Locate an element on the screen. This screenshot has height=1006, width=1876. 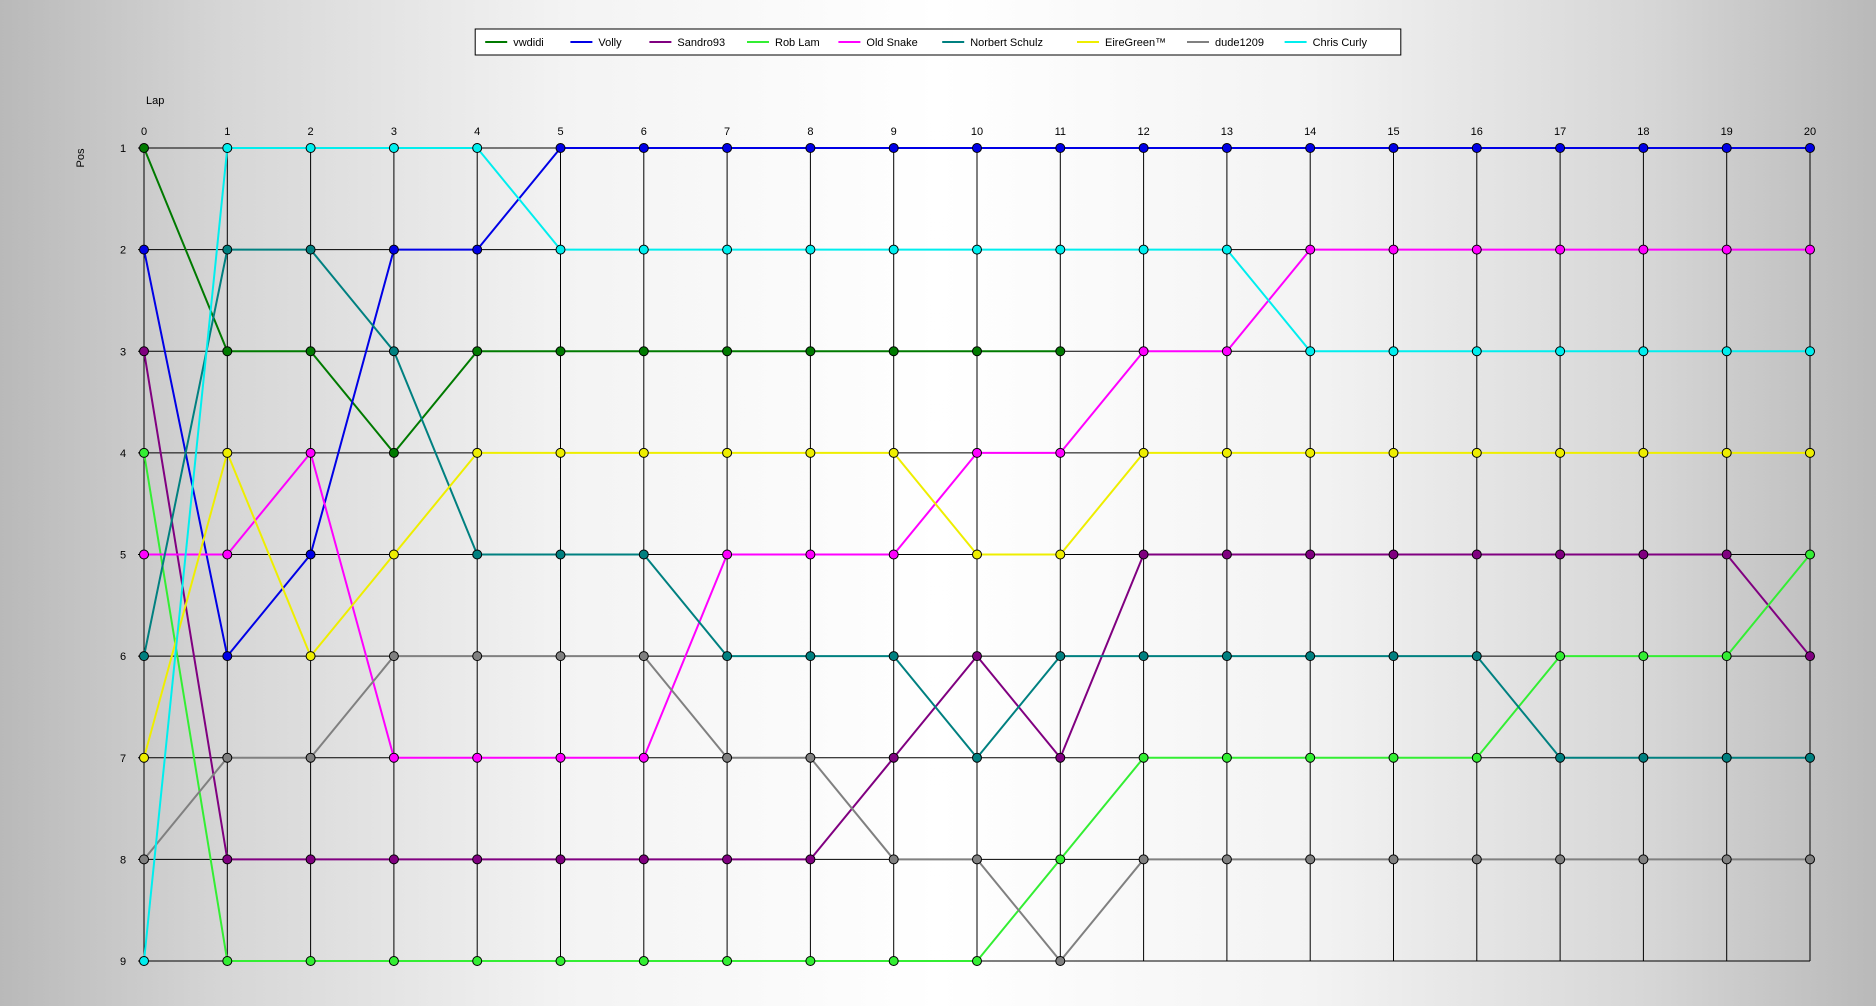
x-tick-label: 1 is located at coordinates (227, 132).